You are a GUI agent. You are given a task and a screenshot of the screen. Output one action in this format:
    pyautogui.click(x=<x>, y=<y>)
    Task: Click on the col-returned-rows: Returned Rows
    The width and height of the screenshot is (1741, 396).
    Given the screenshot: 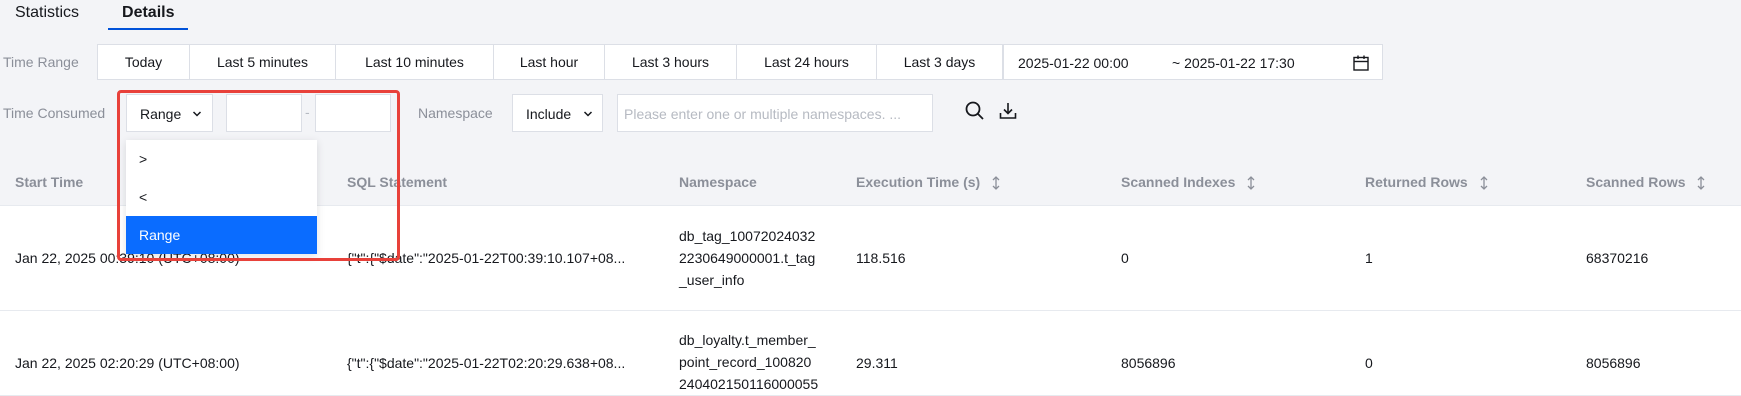 What is the action you would take?
    pyautogui.click(x=1426, y=182)
    